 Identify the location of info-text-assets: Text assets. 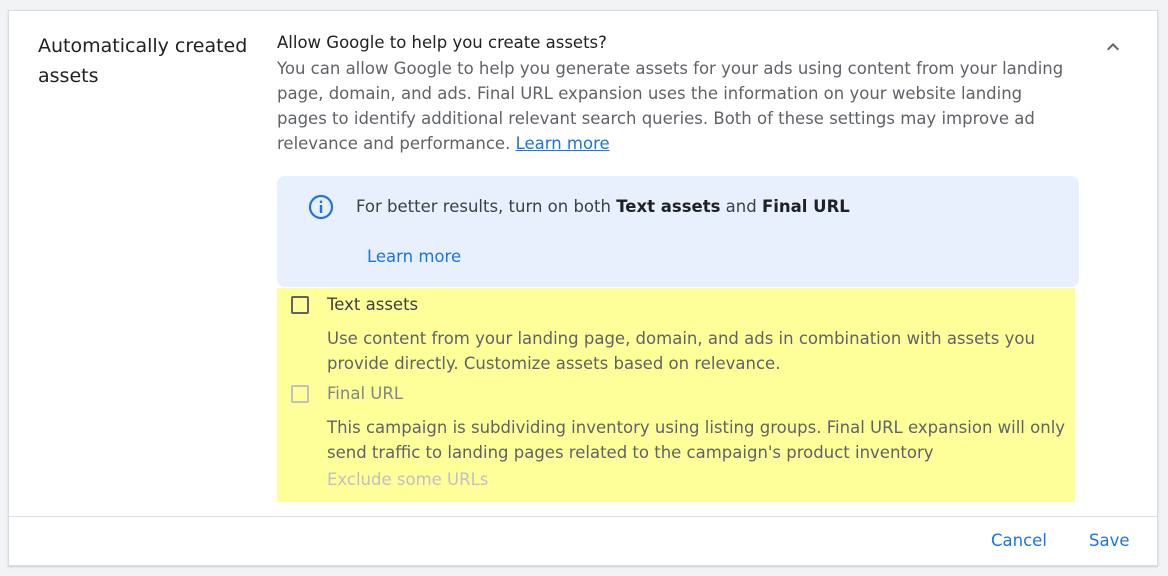
(668, 206).